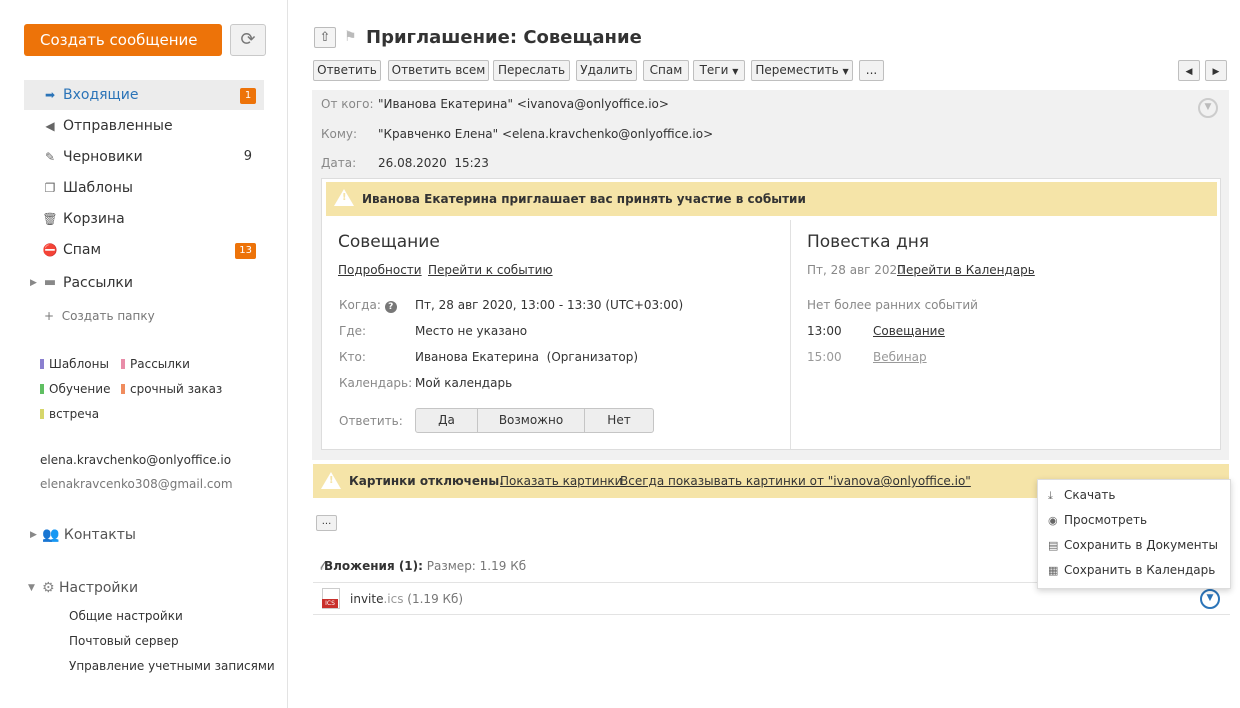 The image size is (1240, 708). Describe the element at coordinates (393, 599) in the screenshot. I see `attachment-ext: .ics` at that location.